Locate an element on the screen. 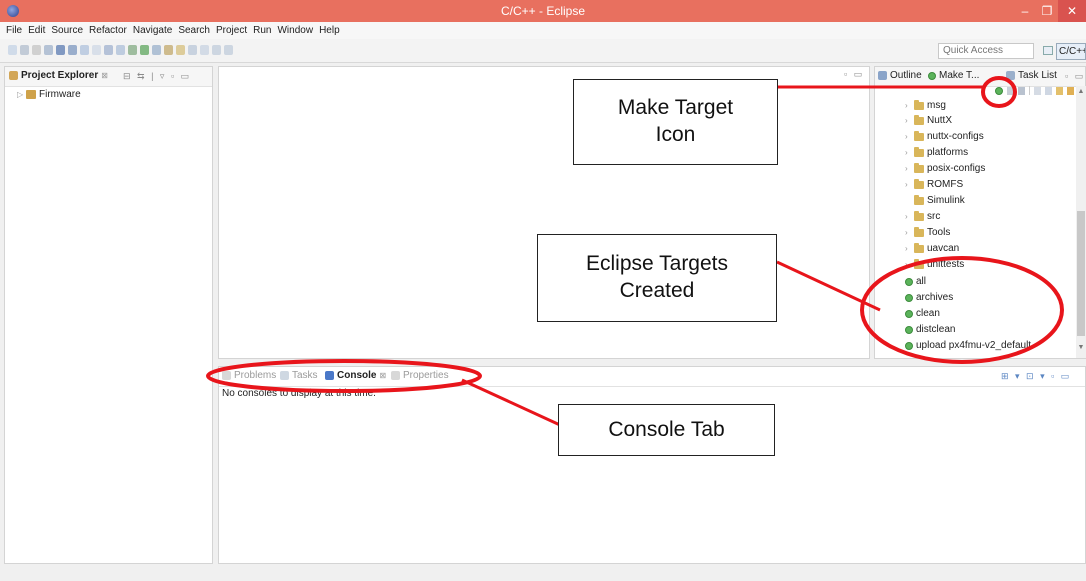 Image resolution: width=1086 pixels, height=581 pixels. make-target-toolbar is located at coordinates (1034, 90).